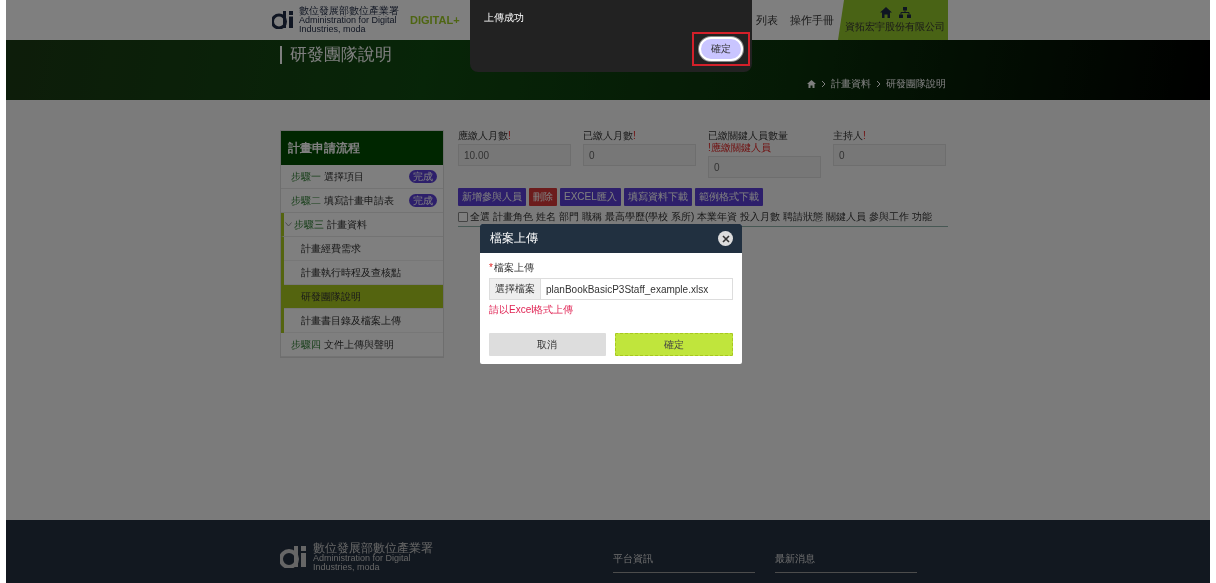  What do you see at coordinates (922, 217) in the screenshot?
I see `column-header: 功能` at bounding box center [922, 217].